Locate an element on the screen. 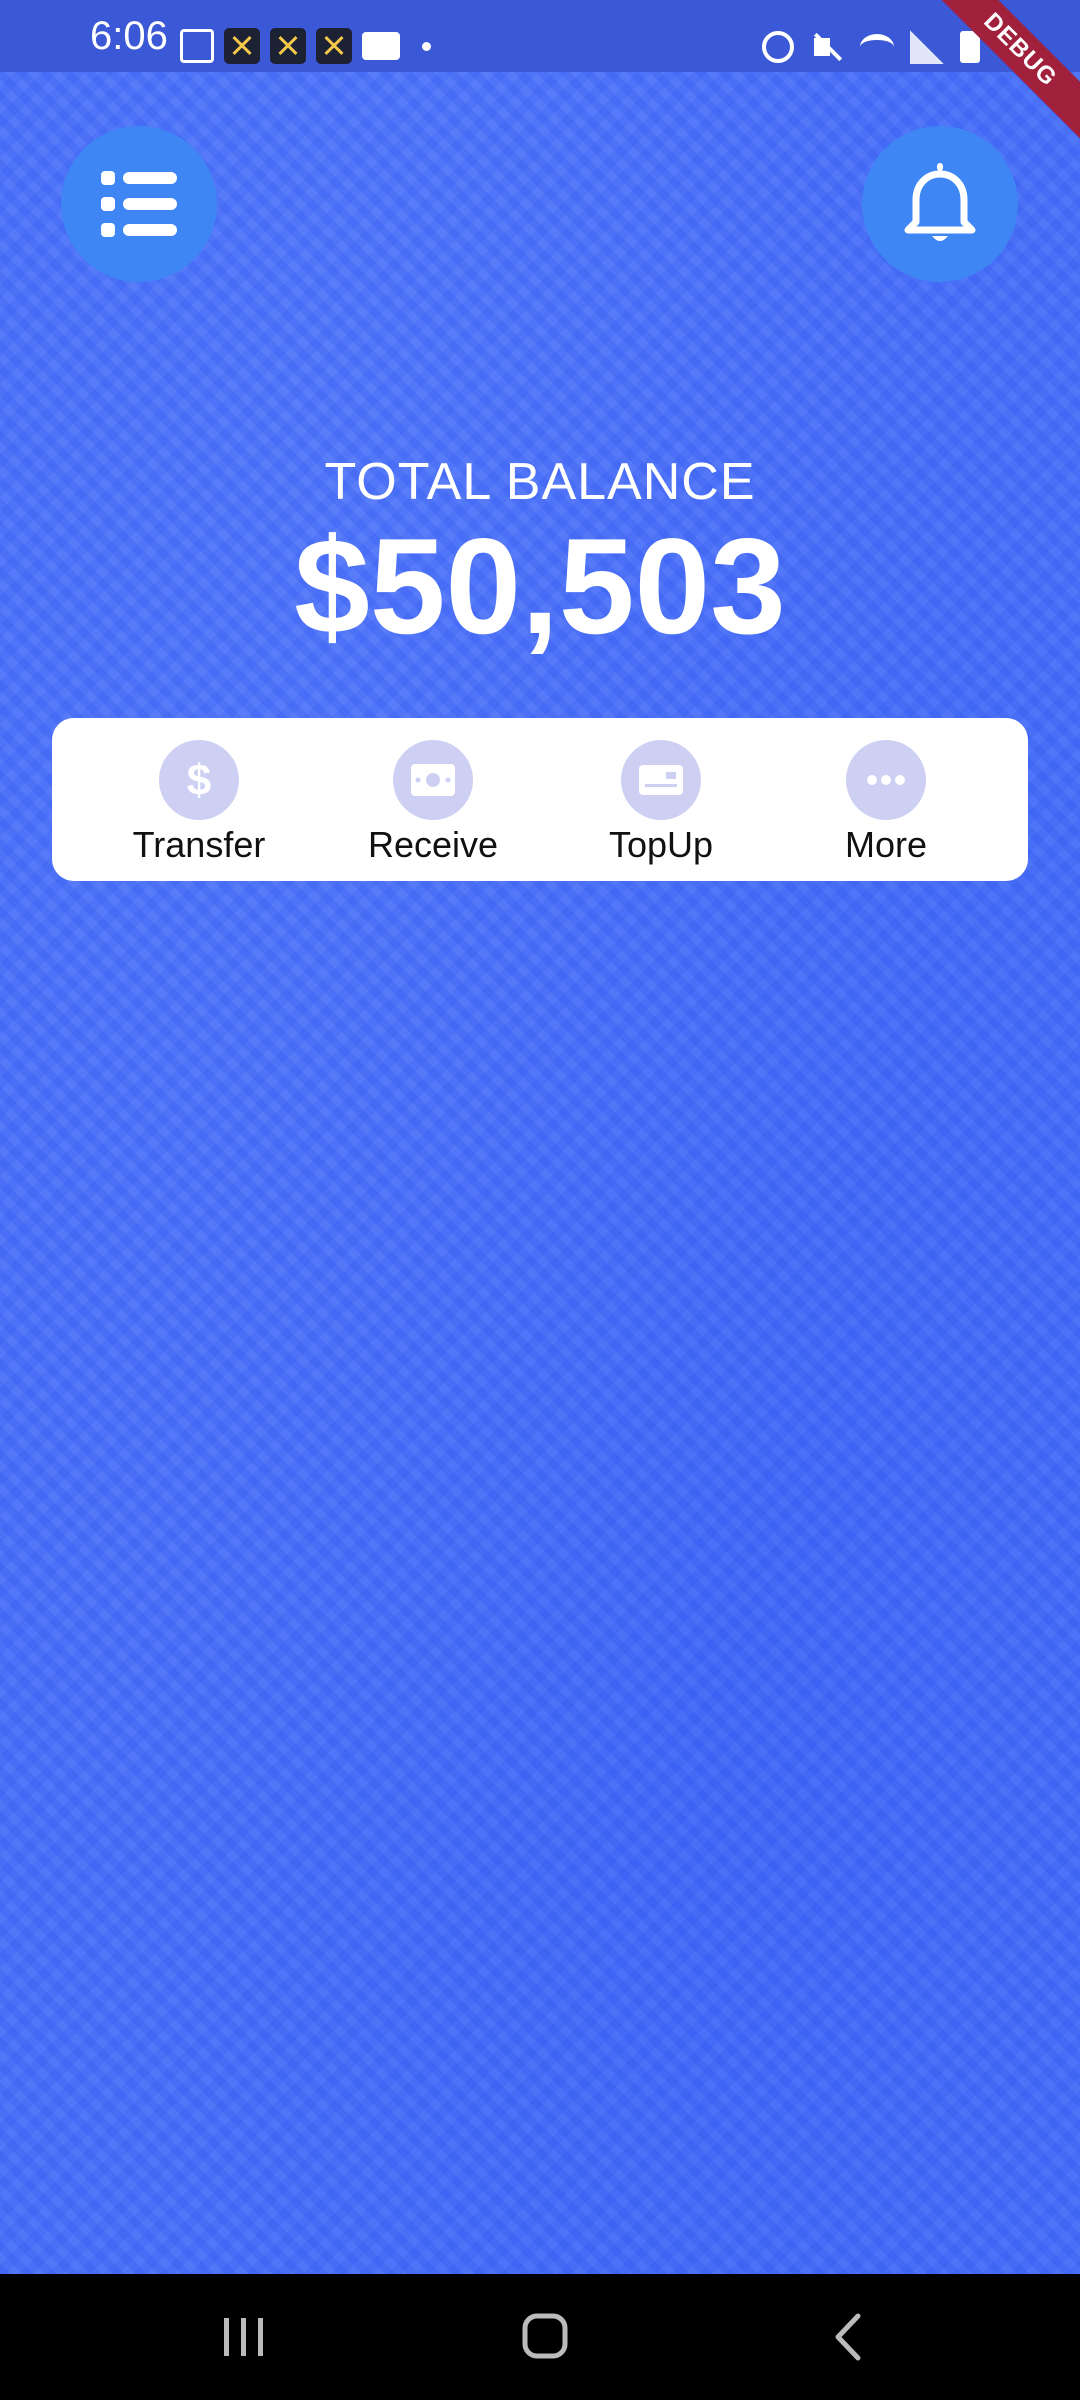 This screenshot has height=2400, width=1080. back-icon is located at coordinates (850, 2337).